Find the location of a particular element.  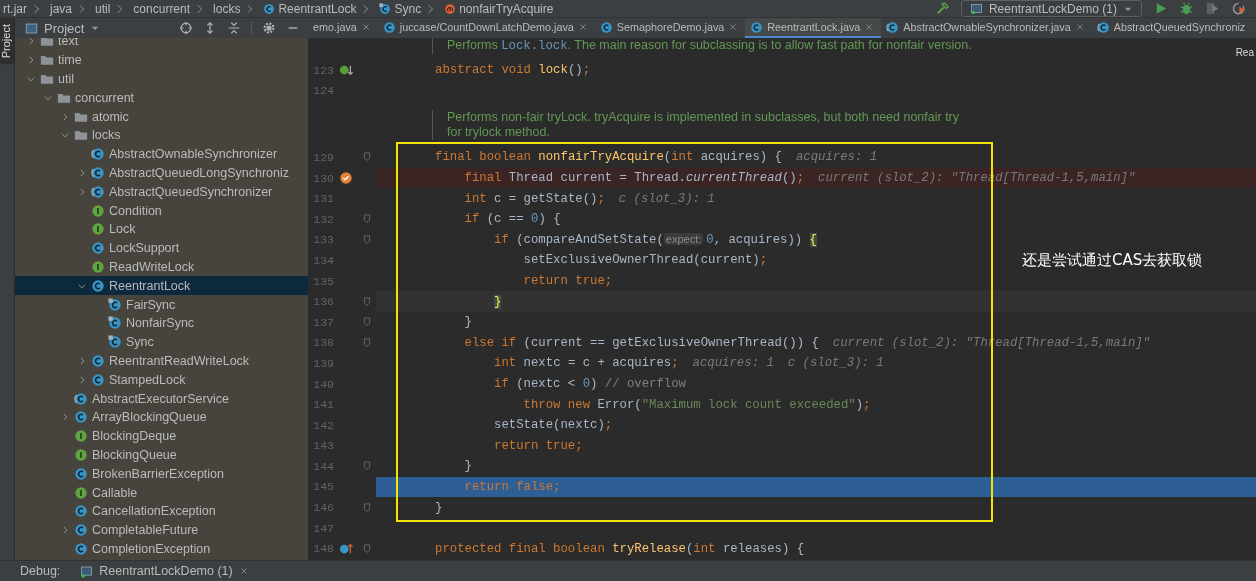

line-number: 141 is located at coordinates (323, 405).